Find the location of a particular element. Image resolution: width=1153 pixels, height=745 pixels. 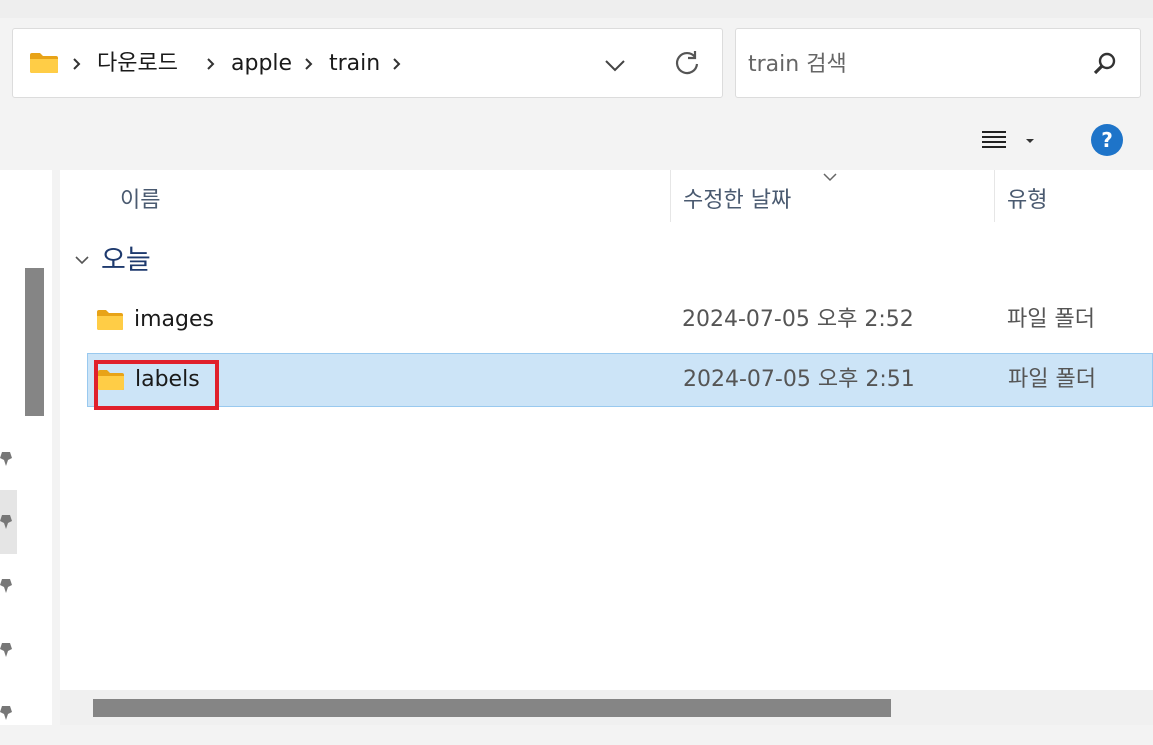

help-button: ? is located at coordinates (1107, 140).